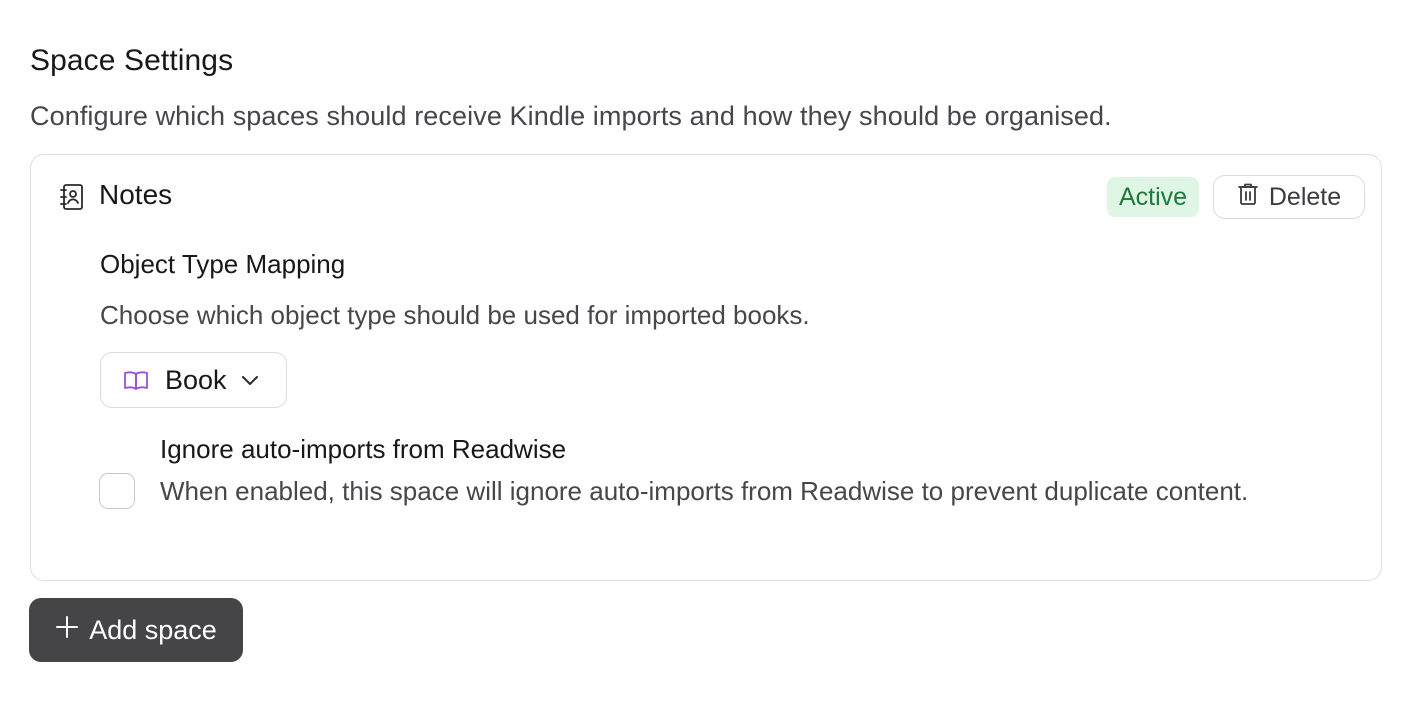 The height and width of the screenshot is (705, 1406). I want to click on trash-icon, so click(1248, 197).